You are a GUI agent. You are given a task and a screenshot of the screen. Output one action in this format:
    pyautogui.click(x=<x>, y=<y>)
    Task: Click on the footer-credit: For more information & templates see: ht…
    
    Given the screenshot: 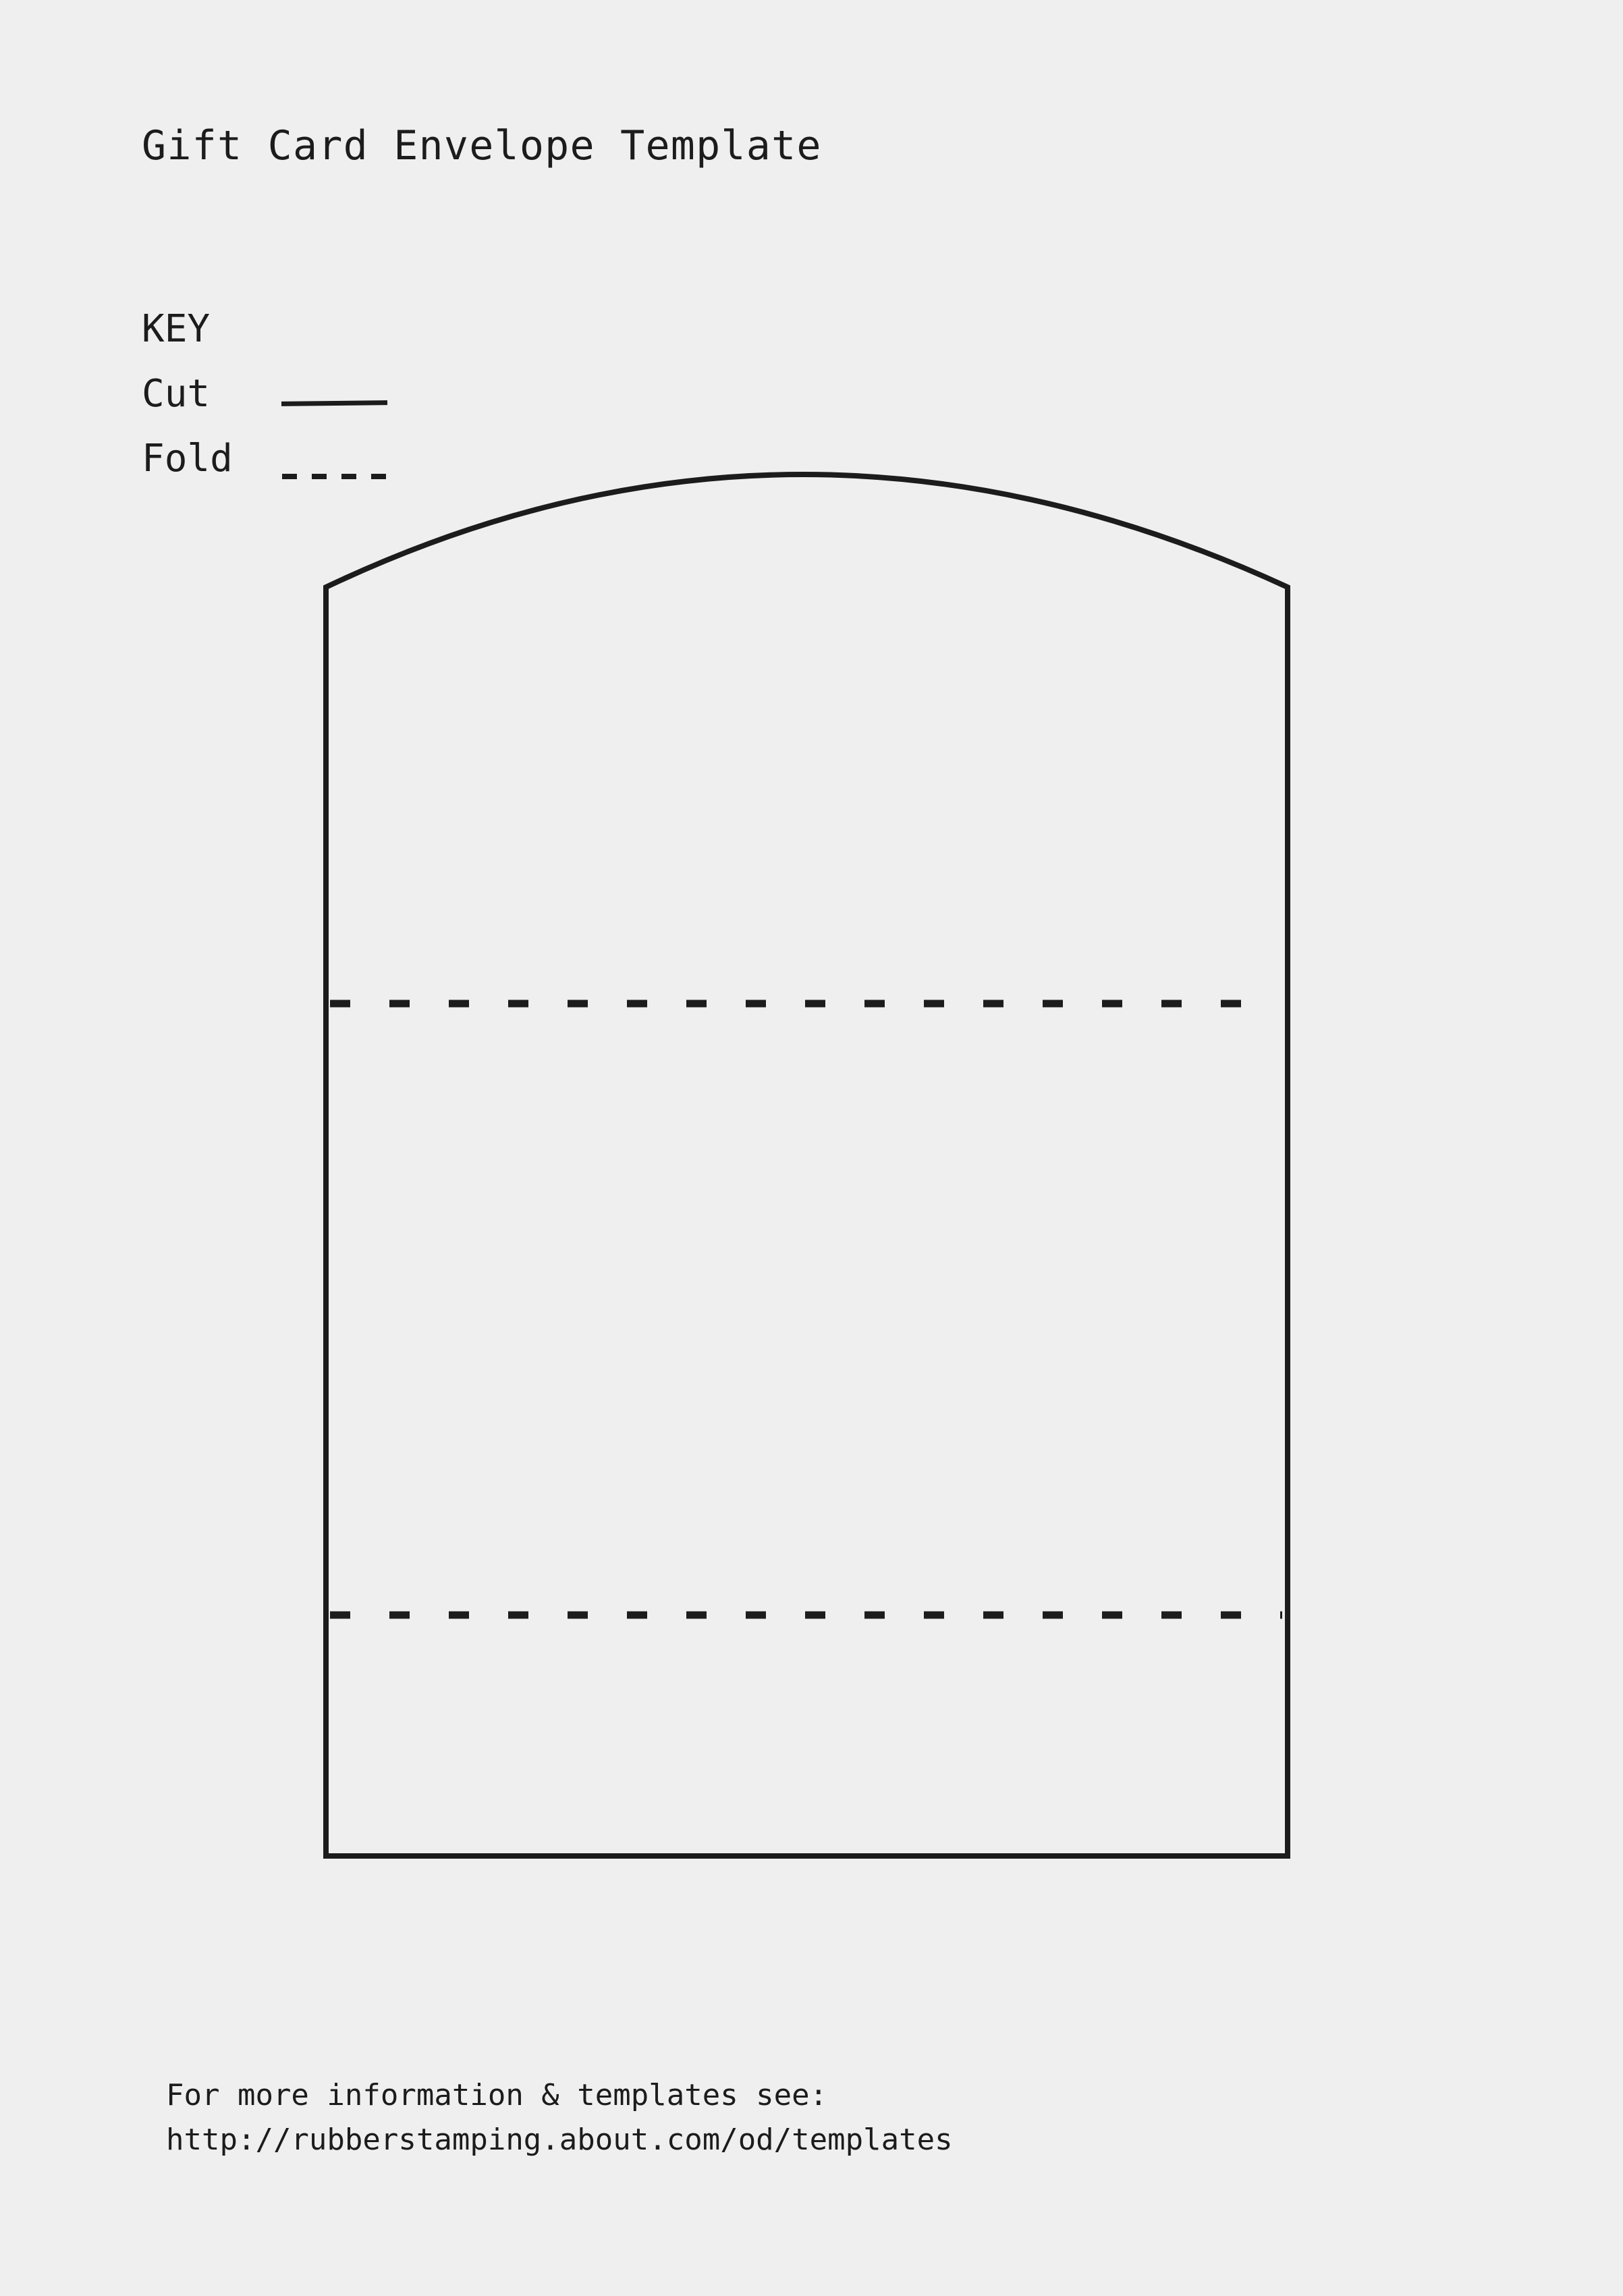 What is the action you would take?
    pyautogui.click(x=559, y=2117)
    